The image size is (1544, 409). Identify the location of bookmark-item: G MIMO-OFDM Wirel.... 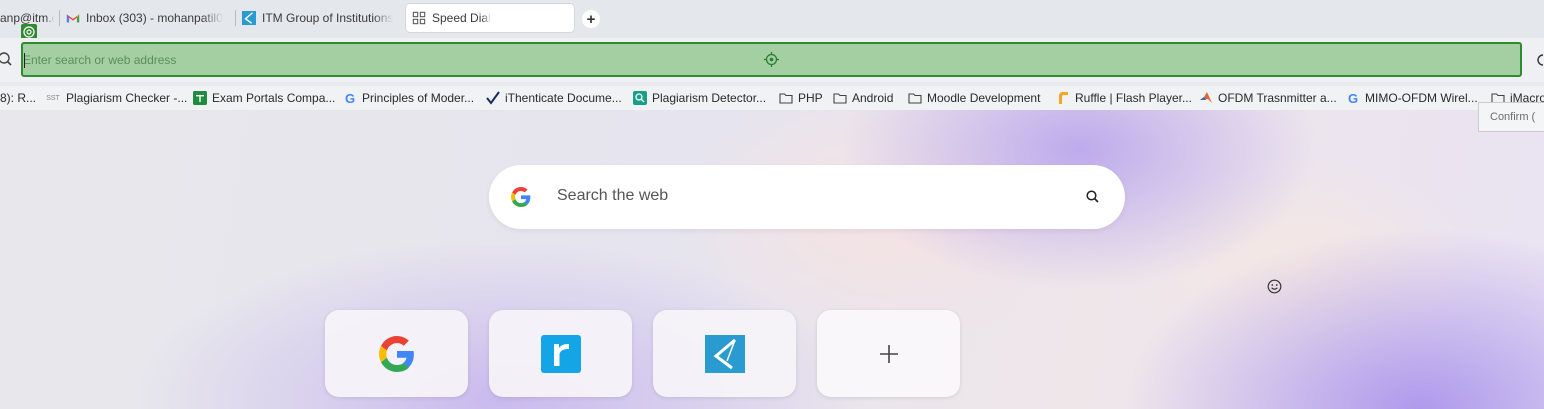
(1412, 98).